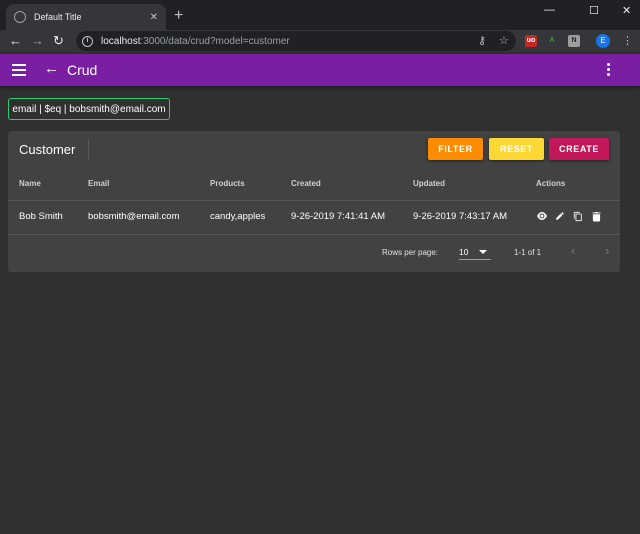 The height and width of the screenshot is (534, 640). I want to click on header-divider, so click(314, 200).